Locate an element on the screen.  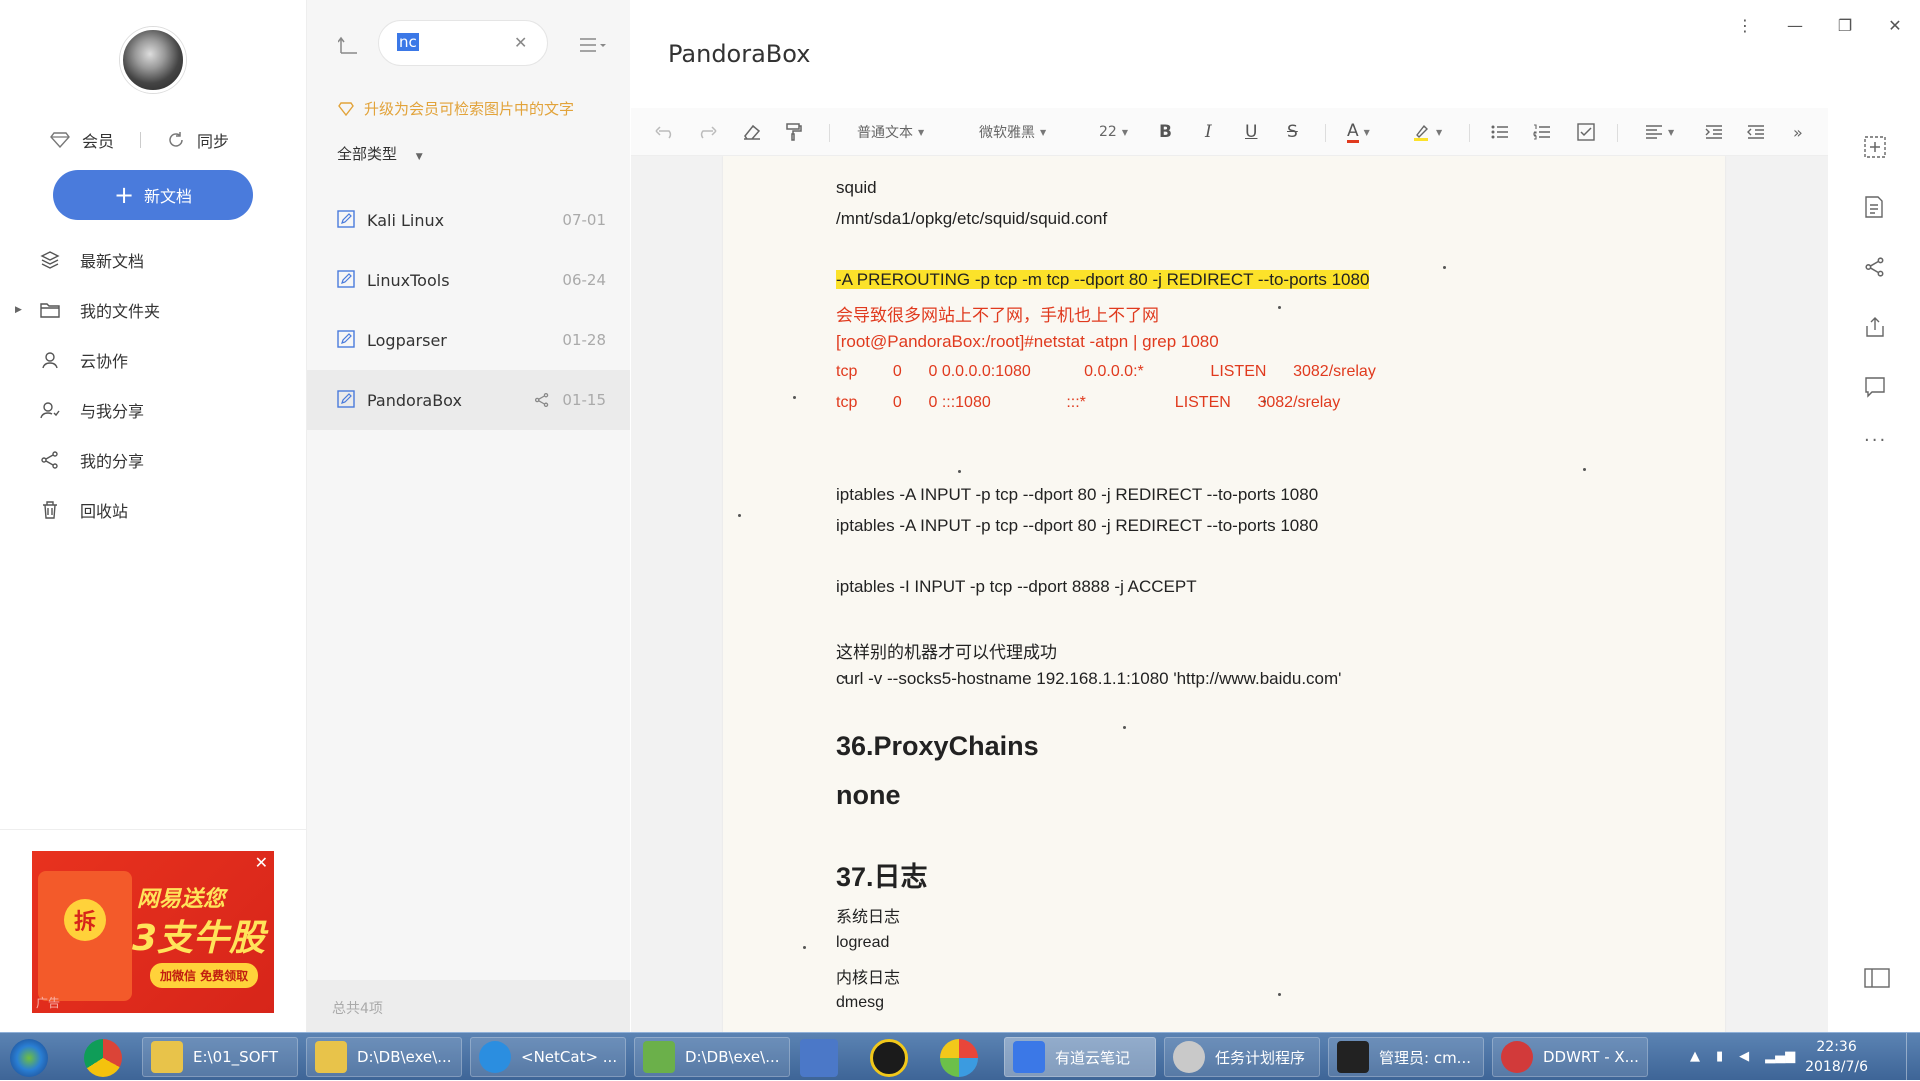
paragraph-style-dropdown: 普通文本 ▼ is located at coordinates (890, 132).